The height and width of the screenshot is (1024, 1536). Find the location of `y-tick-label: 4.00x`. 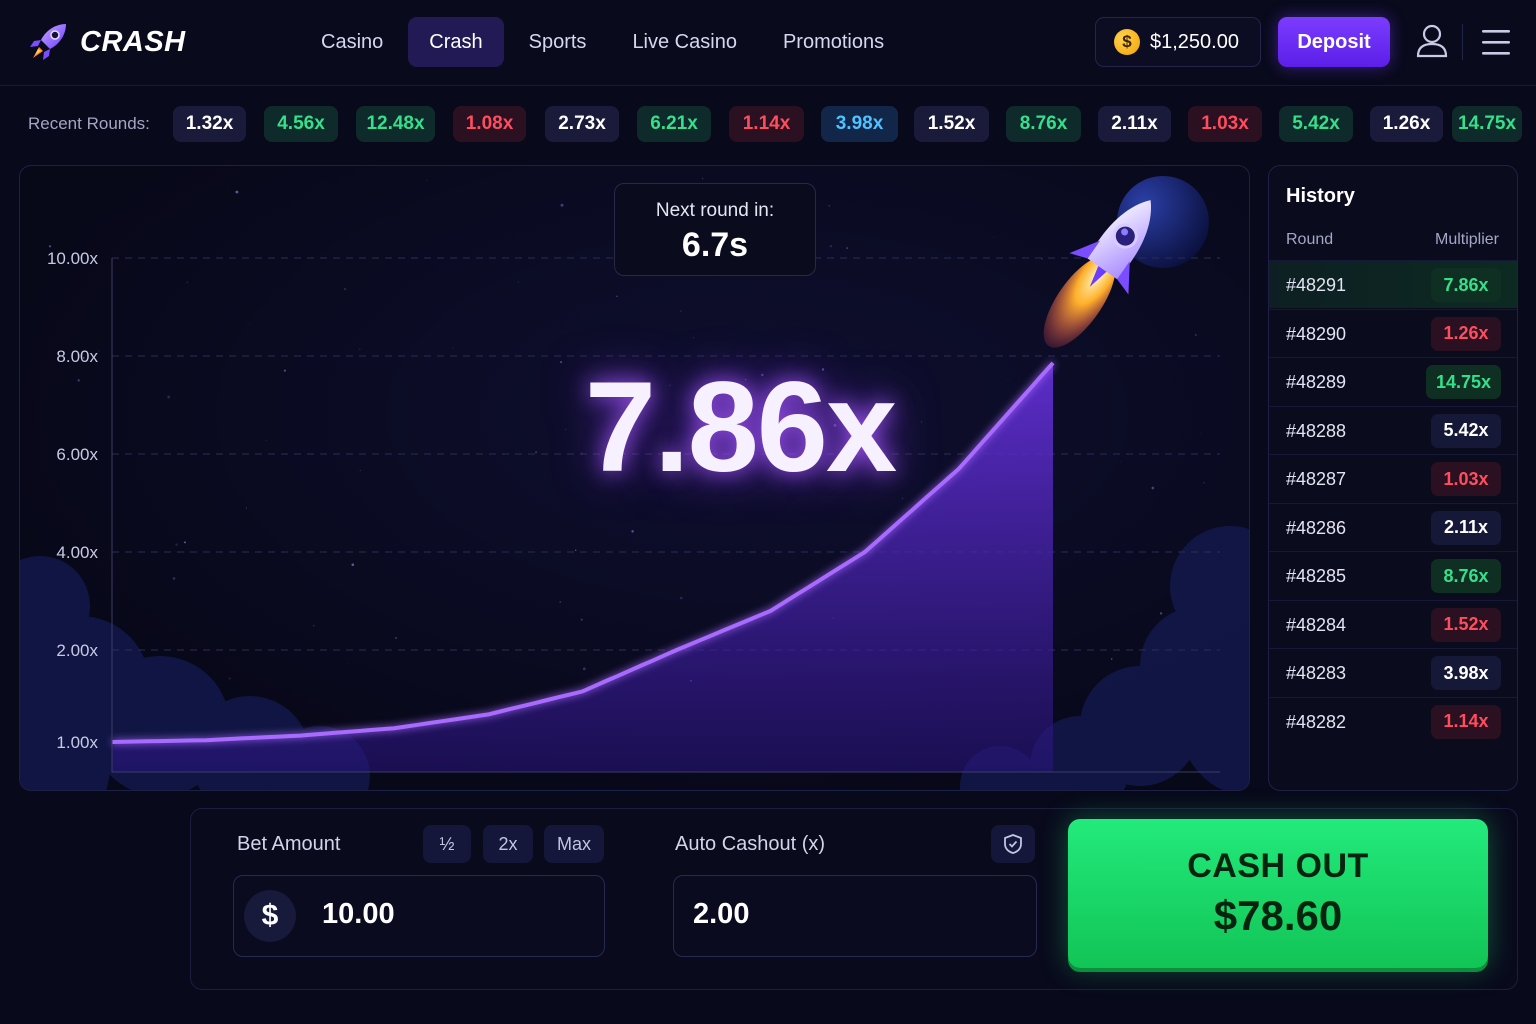

y-tick-label: 4.00x is located at coordinates (77, 552).